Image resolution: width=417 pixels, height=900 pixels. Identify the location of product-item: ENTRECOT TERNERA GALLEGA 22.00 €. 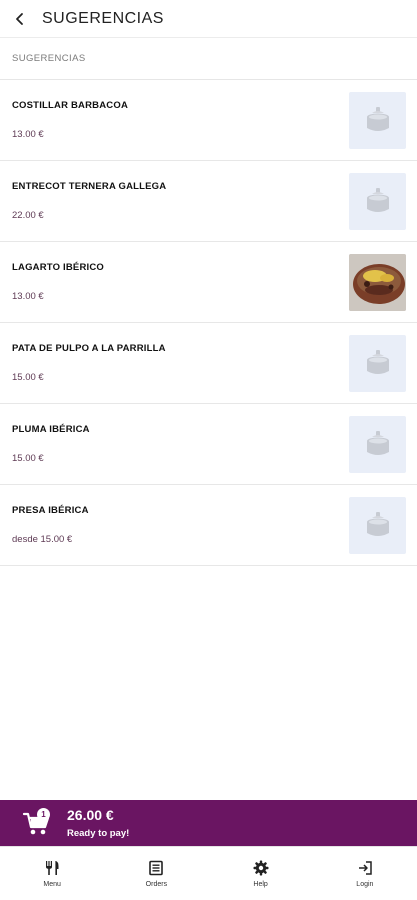
(208, 201).